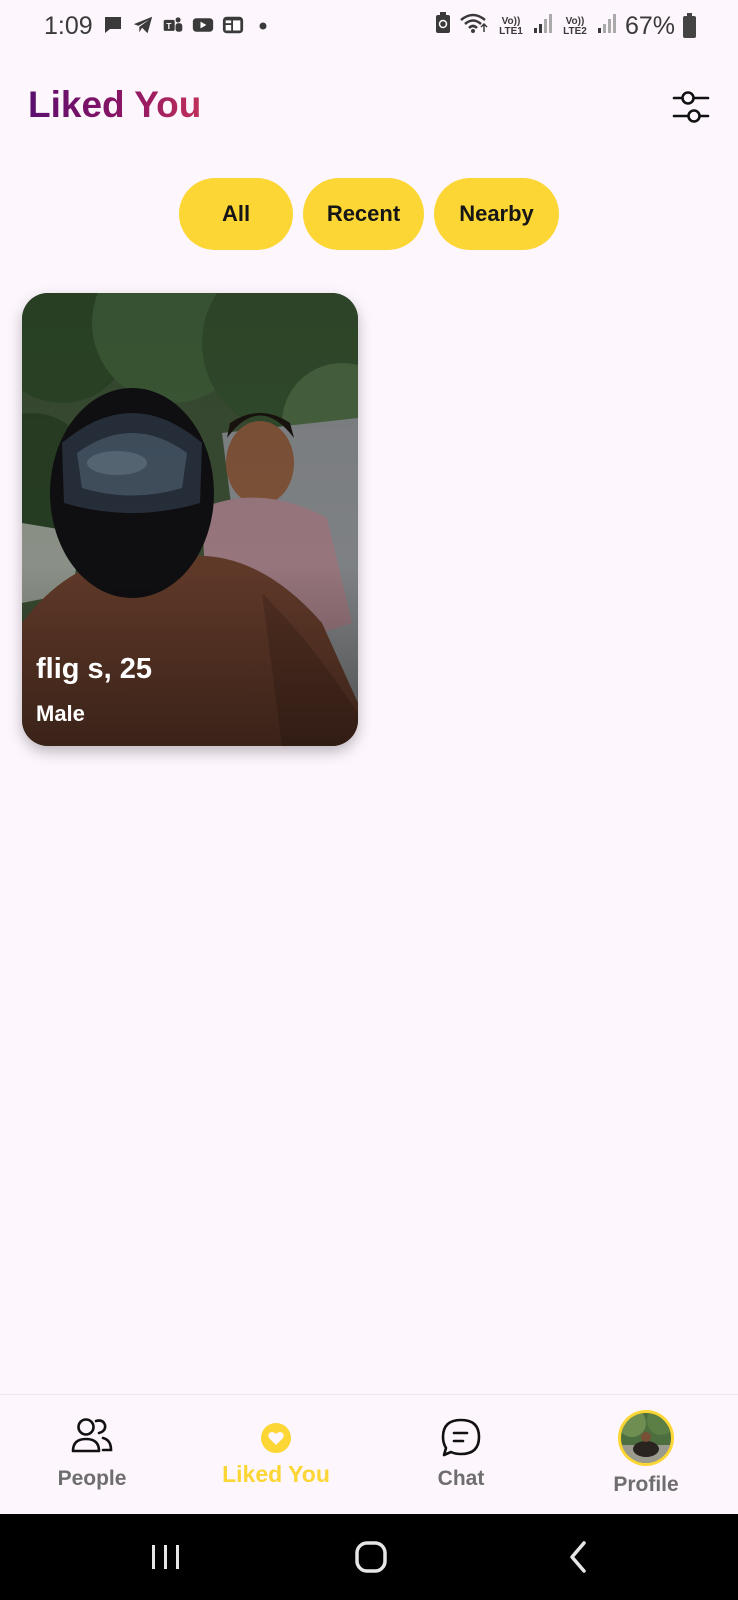 The height and width of the screenshot is (1600, 738). Describe the element at coordinates (94, 669) in the screenshot. I see `card-name-age: flig s, 25` at that location.